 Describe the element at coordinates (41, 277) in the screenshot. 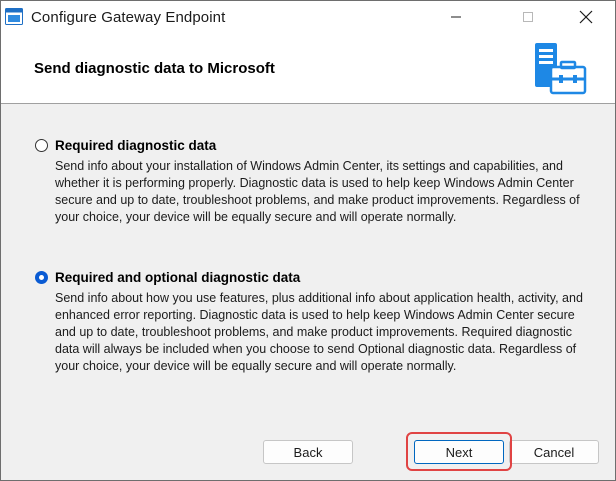

I see `radio-required-and-optional` at that location.